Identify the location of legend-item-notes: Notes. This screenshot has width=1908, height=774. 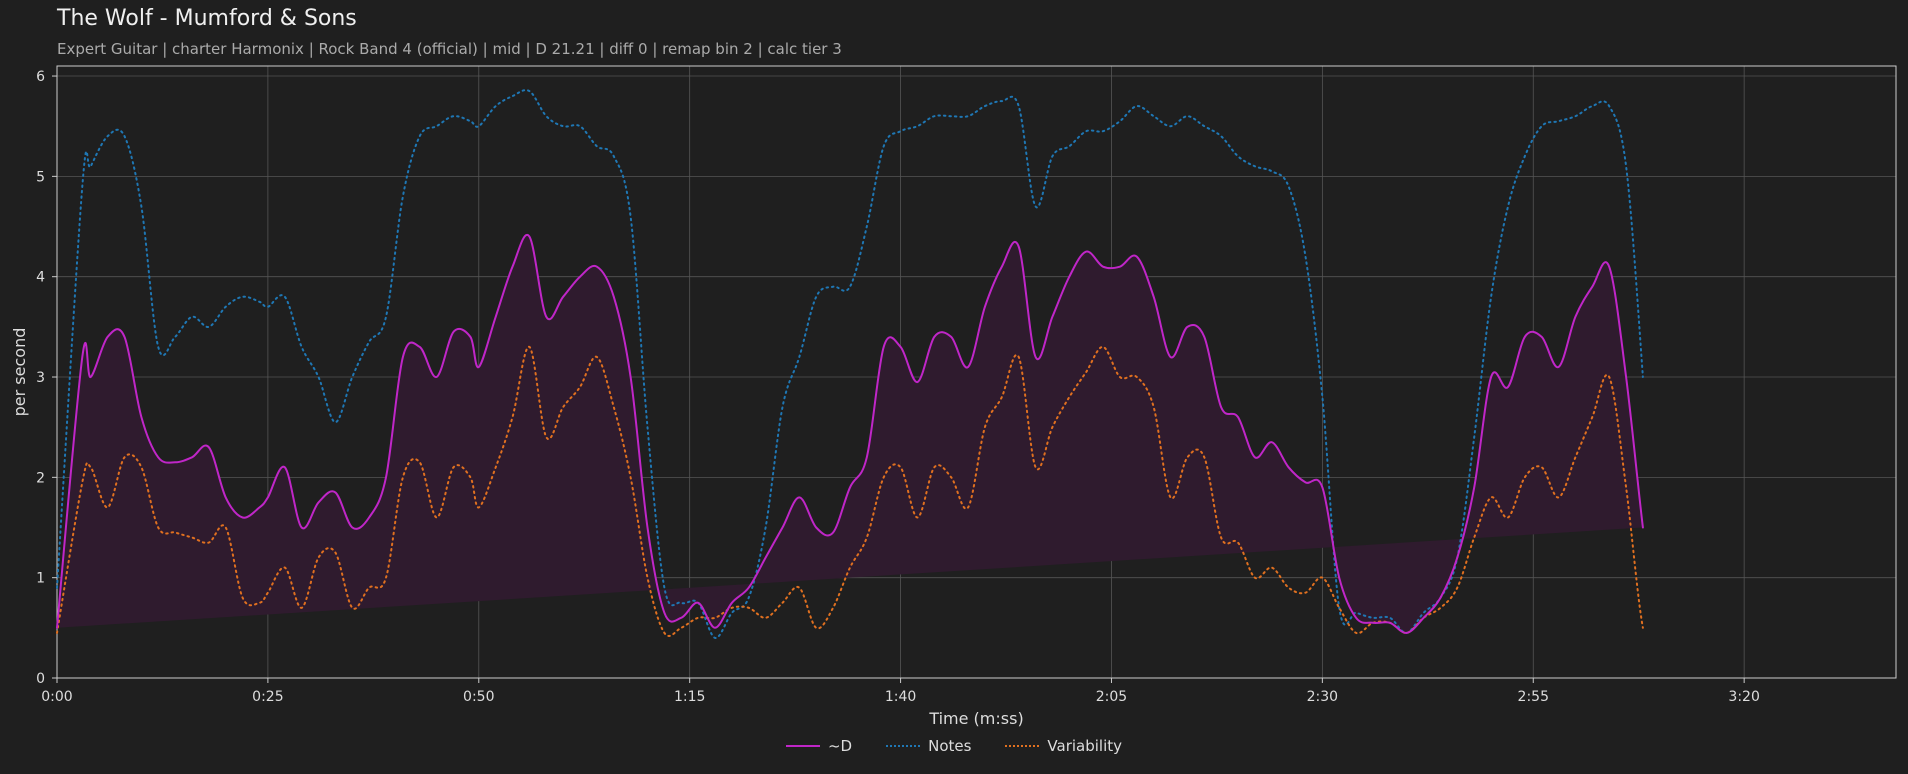
(928, 746).